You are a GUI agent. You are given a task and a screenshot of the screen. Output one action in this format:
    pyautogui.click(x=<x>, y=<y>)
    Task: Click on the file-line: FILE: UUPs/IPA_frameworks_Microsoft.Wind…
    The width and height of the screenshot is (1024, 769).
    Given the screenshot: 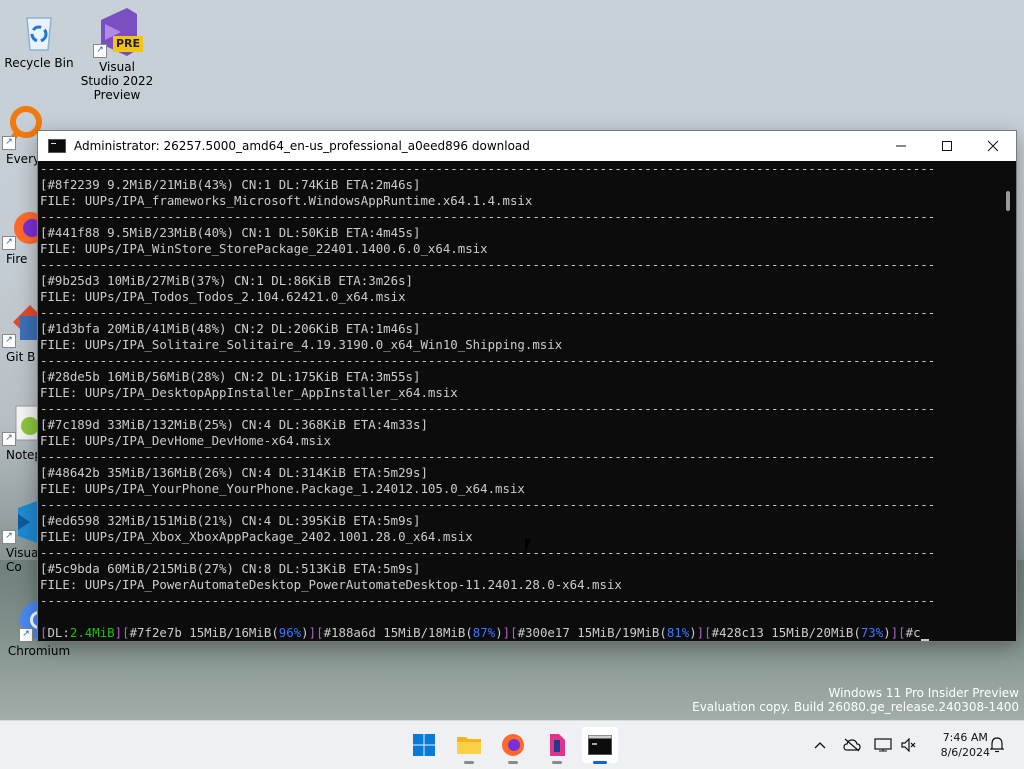 What is the action you would take?
    pyautogui.click(x=286, y=200)
    